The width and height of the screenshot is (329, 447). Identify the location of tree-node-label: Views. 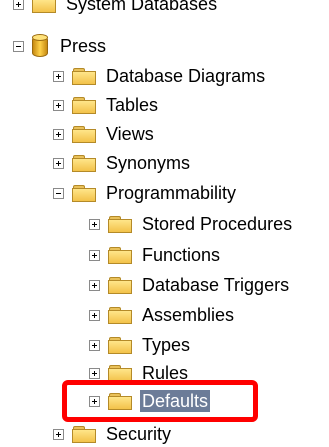
(130, 134).